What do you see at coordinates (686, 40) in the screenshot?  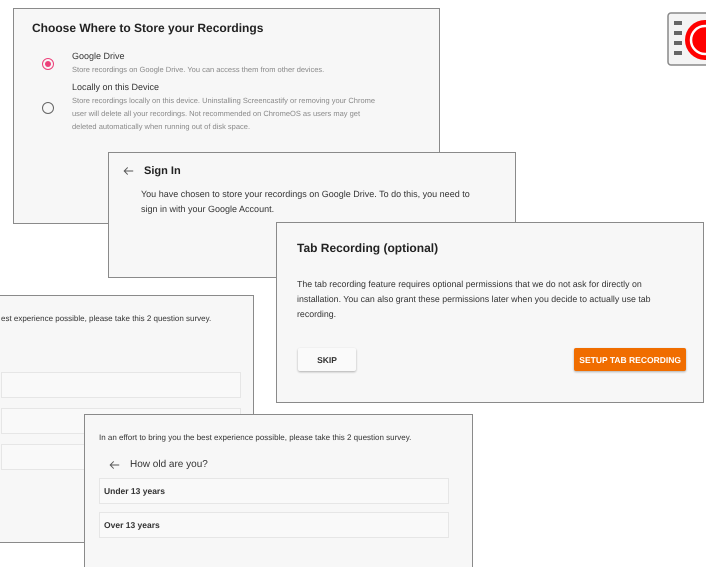 I see `recorder-logo-icon` at bounding box center [686, 40].